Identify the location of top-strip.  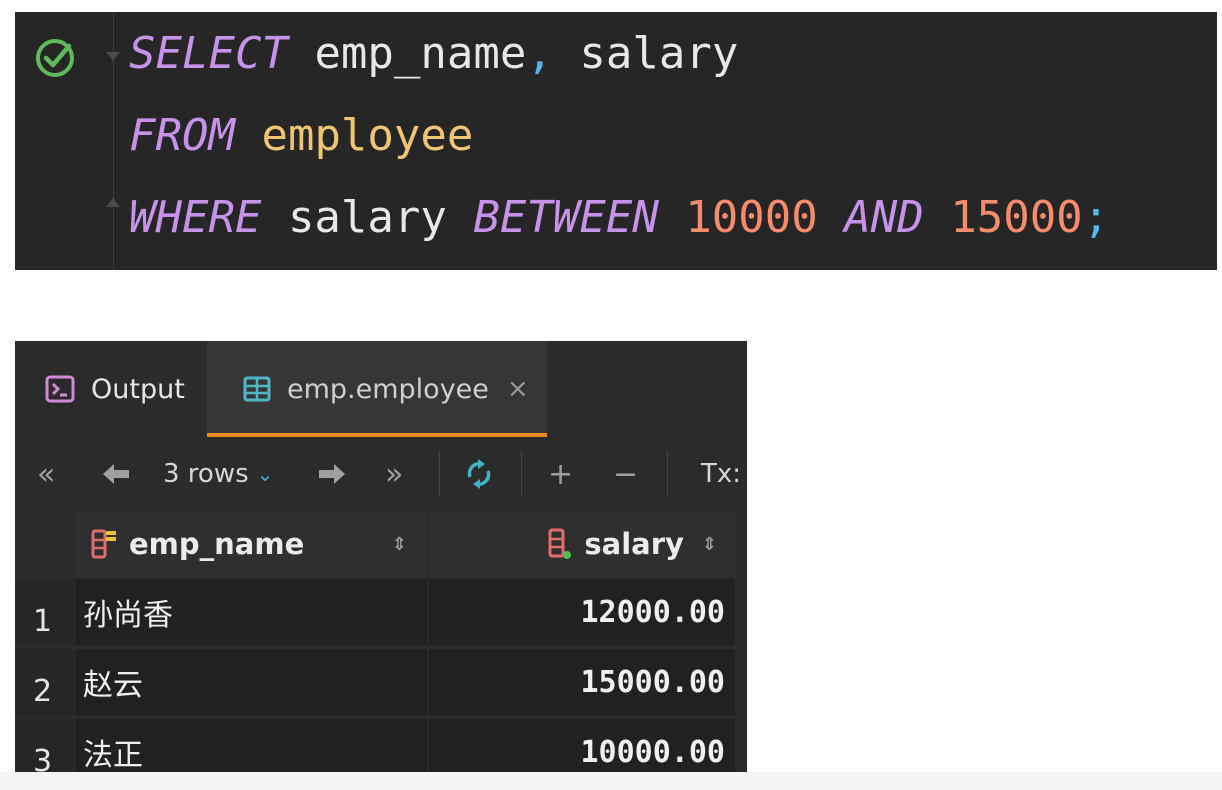
(611, 6).